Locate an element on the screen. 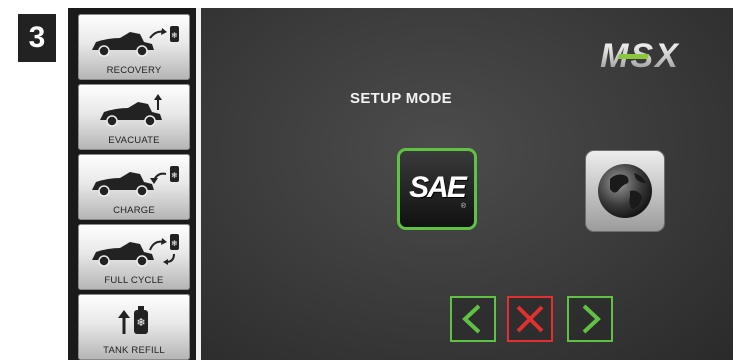 The image size is (733, 360). sidebar-item-tank-refill: ❄ TANK REFILL is located at coordinates (134, 327).